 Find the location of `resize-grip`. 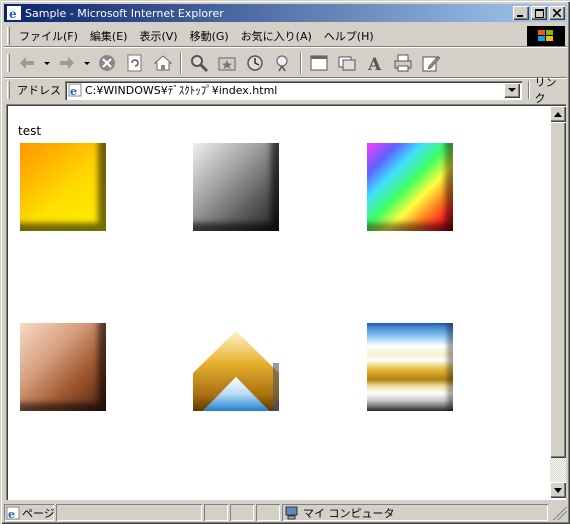

resize-grip is located at coordinates (560, 512).